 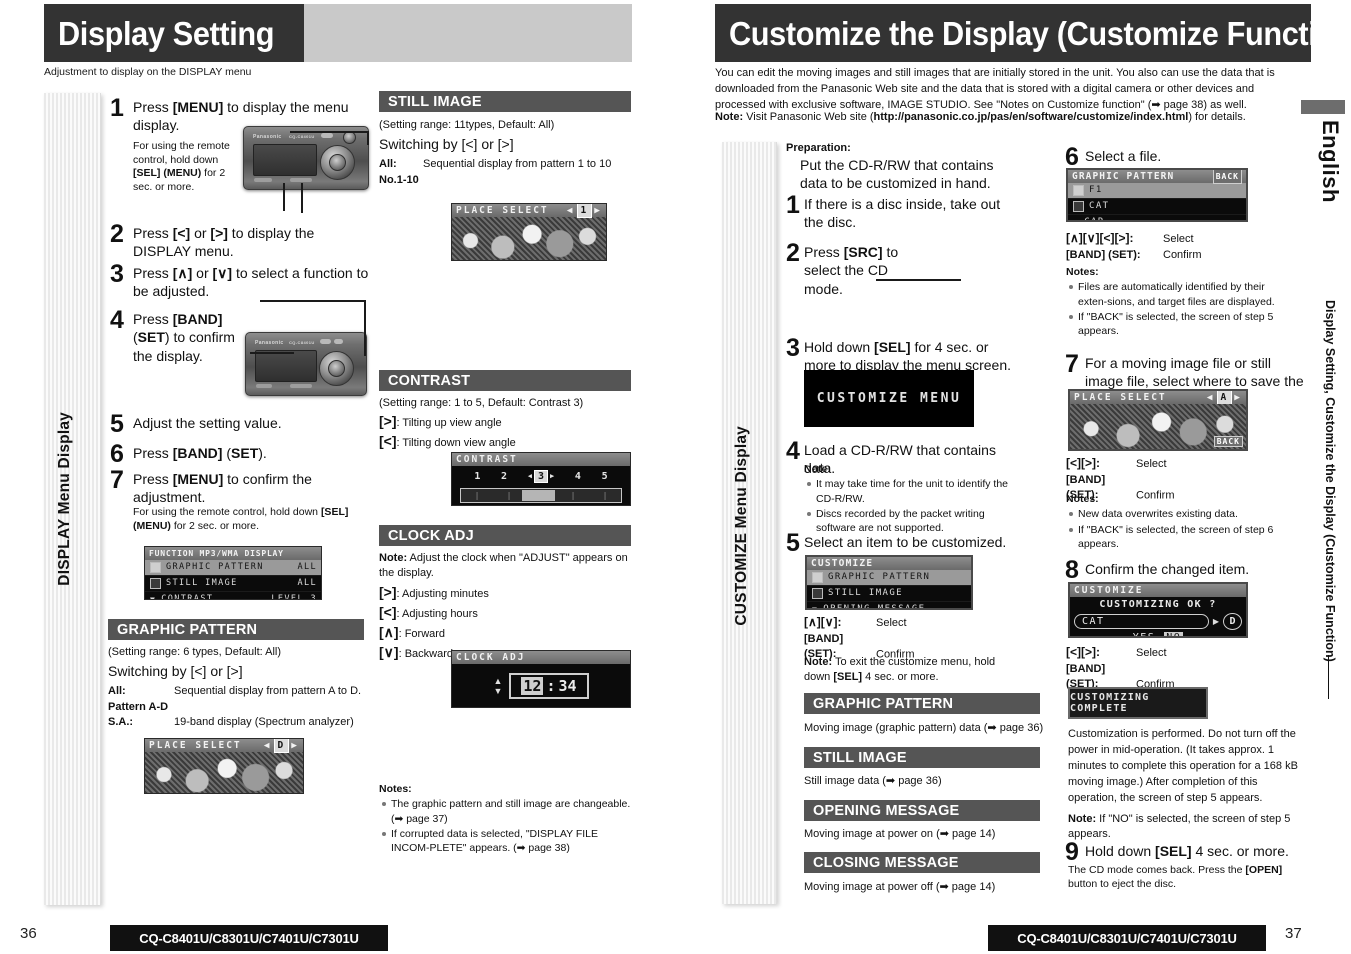 What do you see at coordinates (1158, 621) in the screenshot?
I see `customizing-ok-row: CAT ▶ D` at bounding box center [1158, 621].